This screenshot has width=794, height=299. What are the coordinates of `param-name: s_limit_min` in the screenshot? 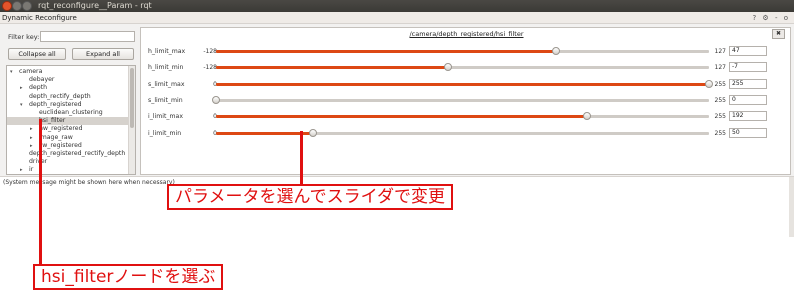 It's located at (165, 100).